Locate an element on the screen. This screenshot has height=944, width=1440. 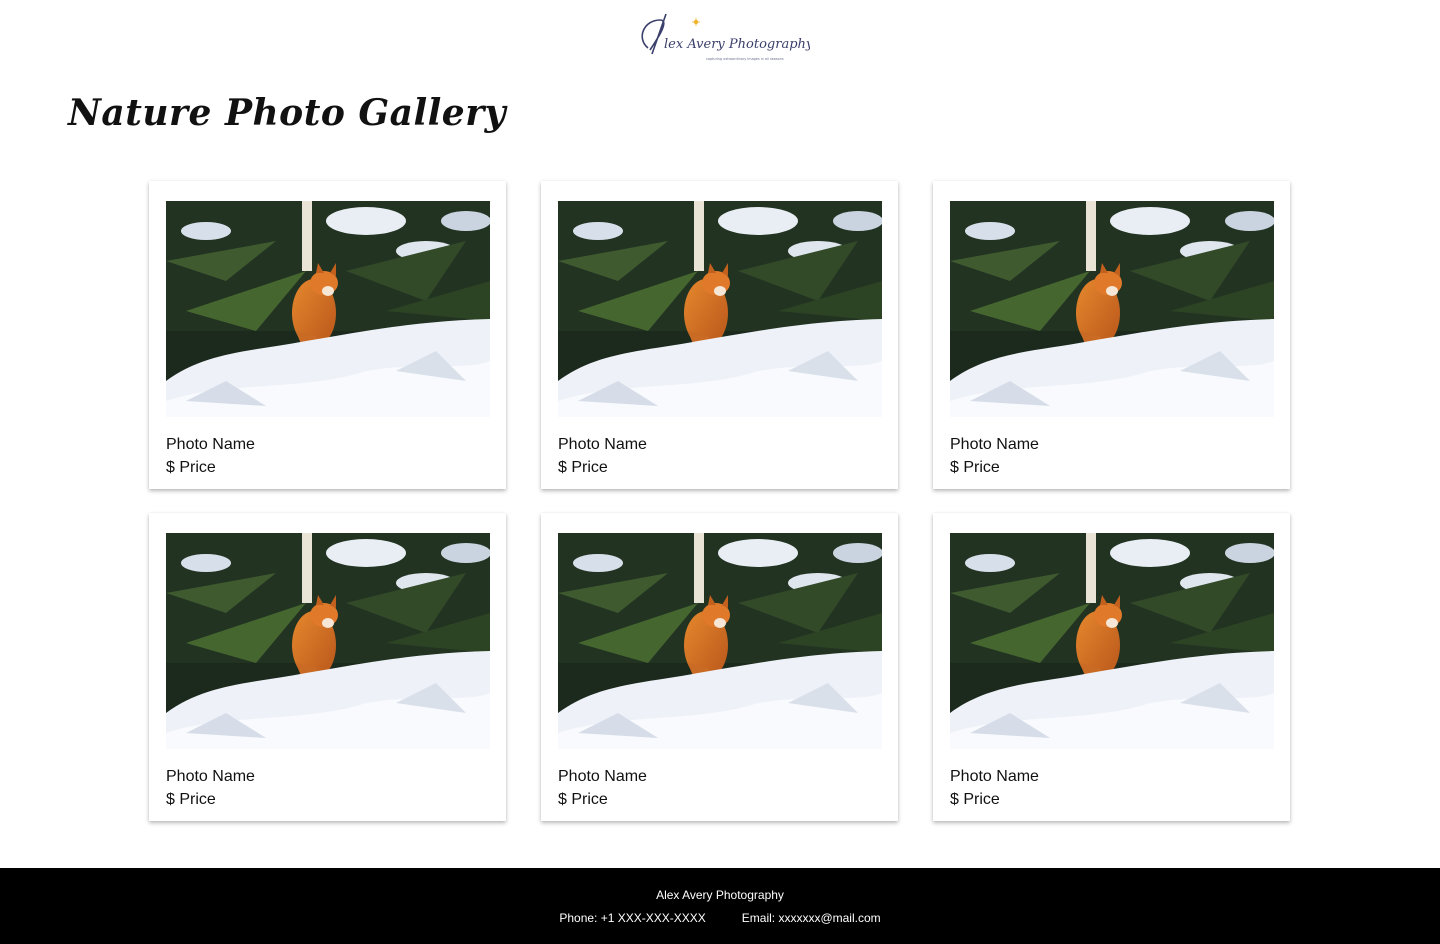
svg-text: lex Avery Photography is located at coordinates (737, 44).